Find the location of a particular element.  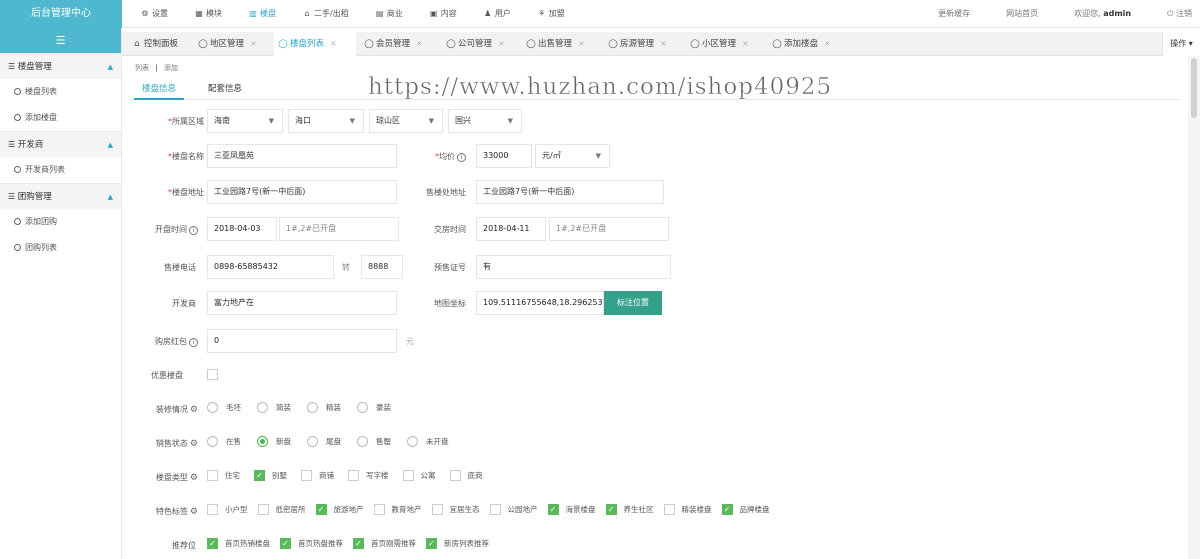

sidebar-item: 团购列表 is located at coordinates (60, 248).